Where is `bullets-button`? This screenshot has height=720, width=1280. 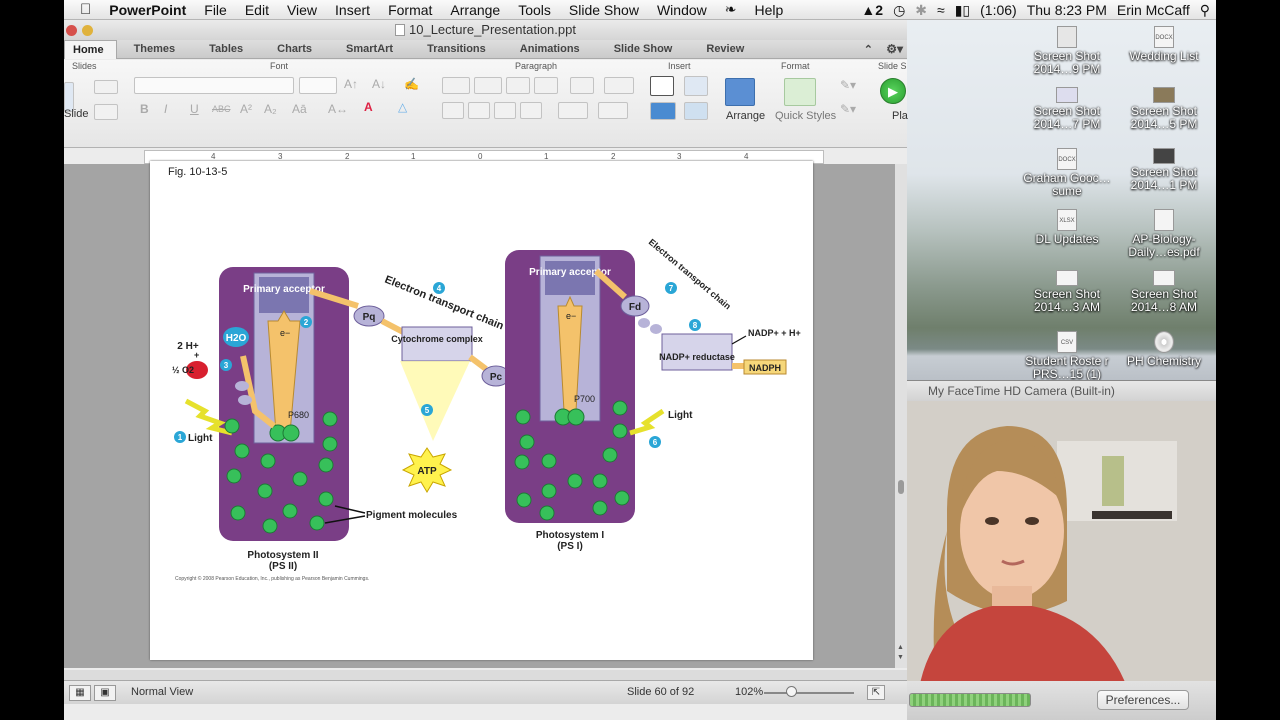 bullets-button is located at coordinates (456, 85).